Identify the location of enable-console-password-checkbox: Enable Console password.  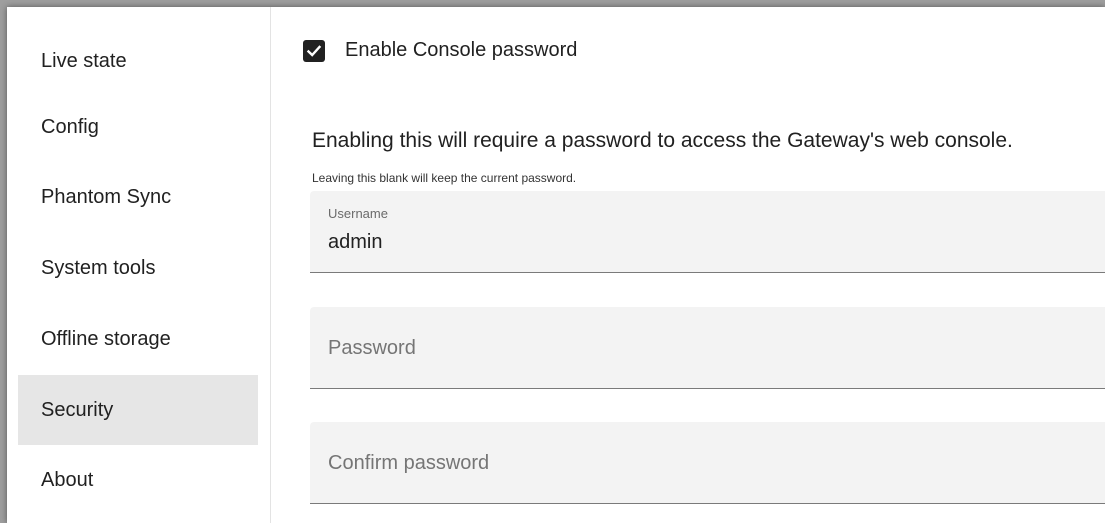
(440, 50).